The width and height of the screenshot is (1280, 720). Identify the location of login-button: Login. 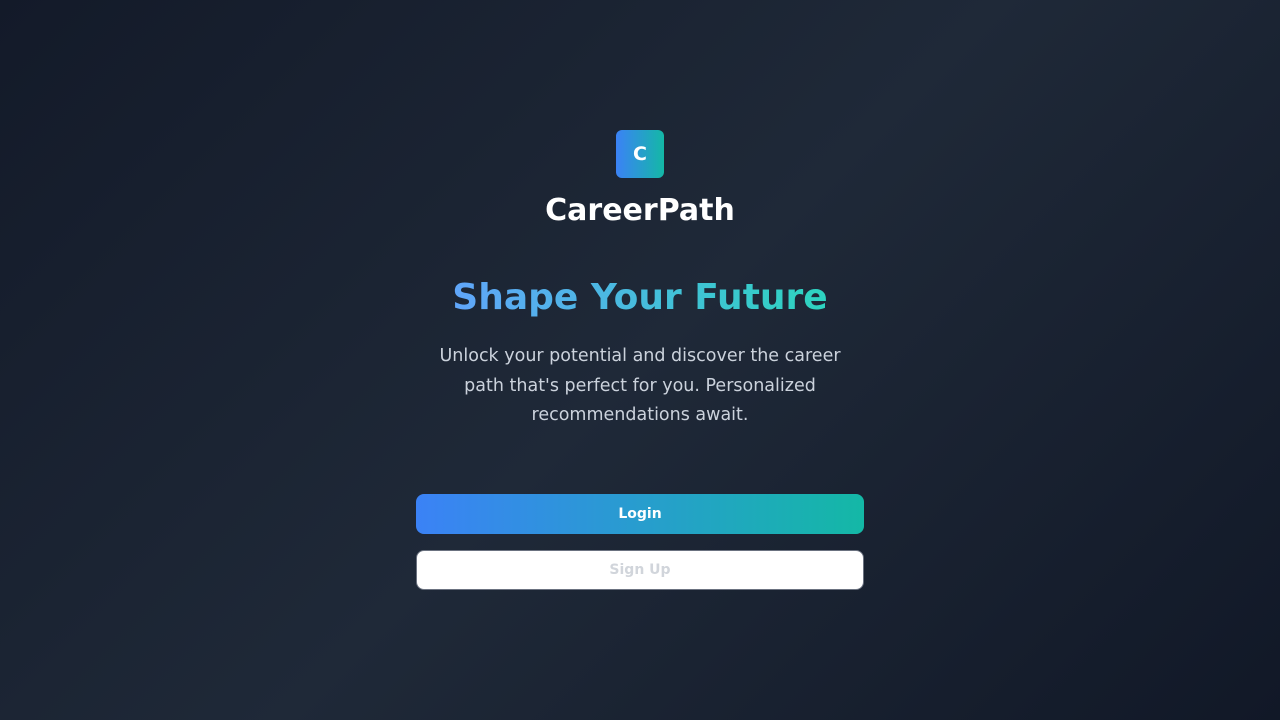
(640, 514).